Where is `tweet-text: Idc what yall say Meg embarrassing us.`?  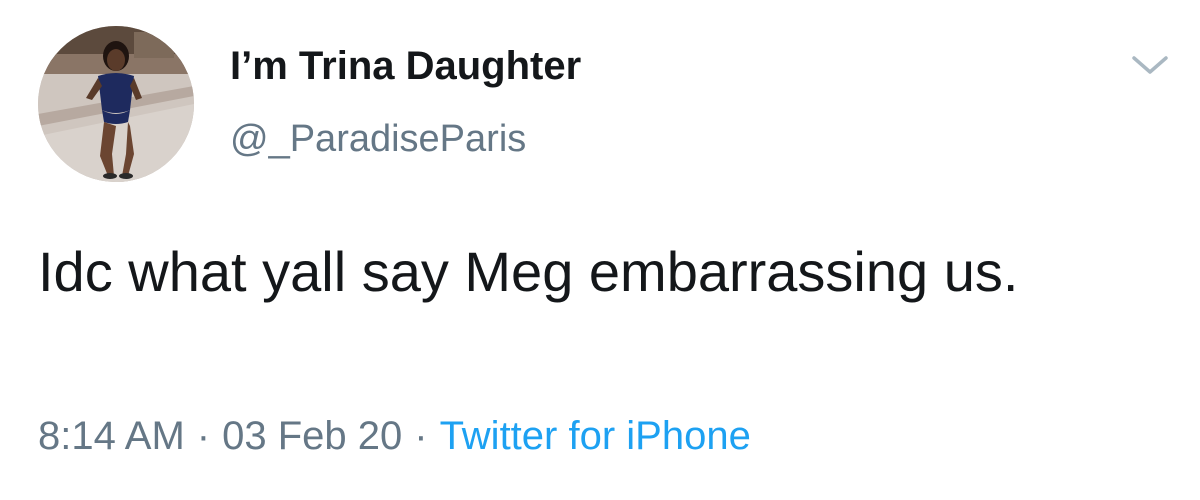
tweet-text: Idc what yall say Meg embarrassing us. is located at coordinates (528, 271).